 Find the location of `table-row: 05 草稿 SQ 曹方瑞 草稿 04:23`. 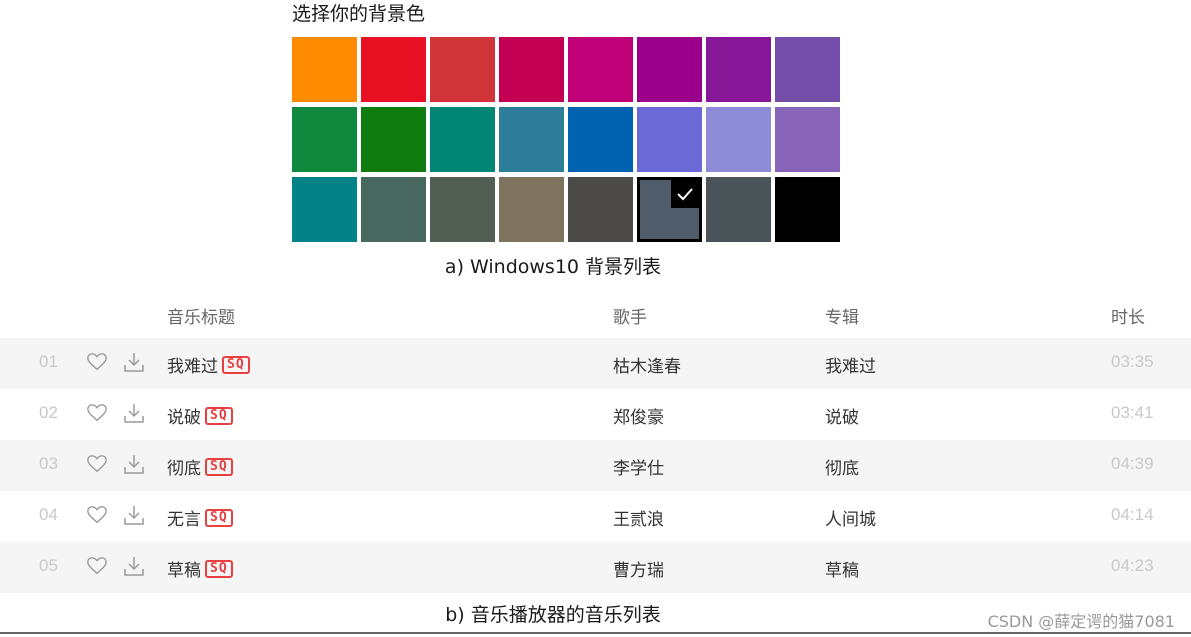

table-row: 05 草稿 SQ 曹方瑞 草稿 04:23 is located at coordinates (595, 567).